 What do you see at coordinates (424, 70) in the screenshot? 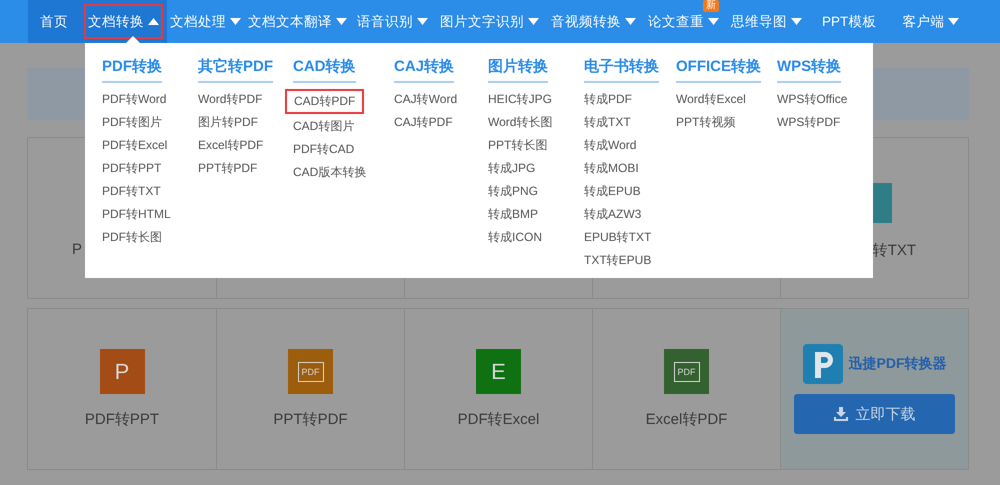
I see `menu-heading: CAJ转换` at bounding box center [424, 70].